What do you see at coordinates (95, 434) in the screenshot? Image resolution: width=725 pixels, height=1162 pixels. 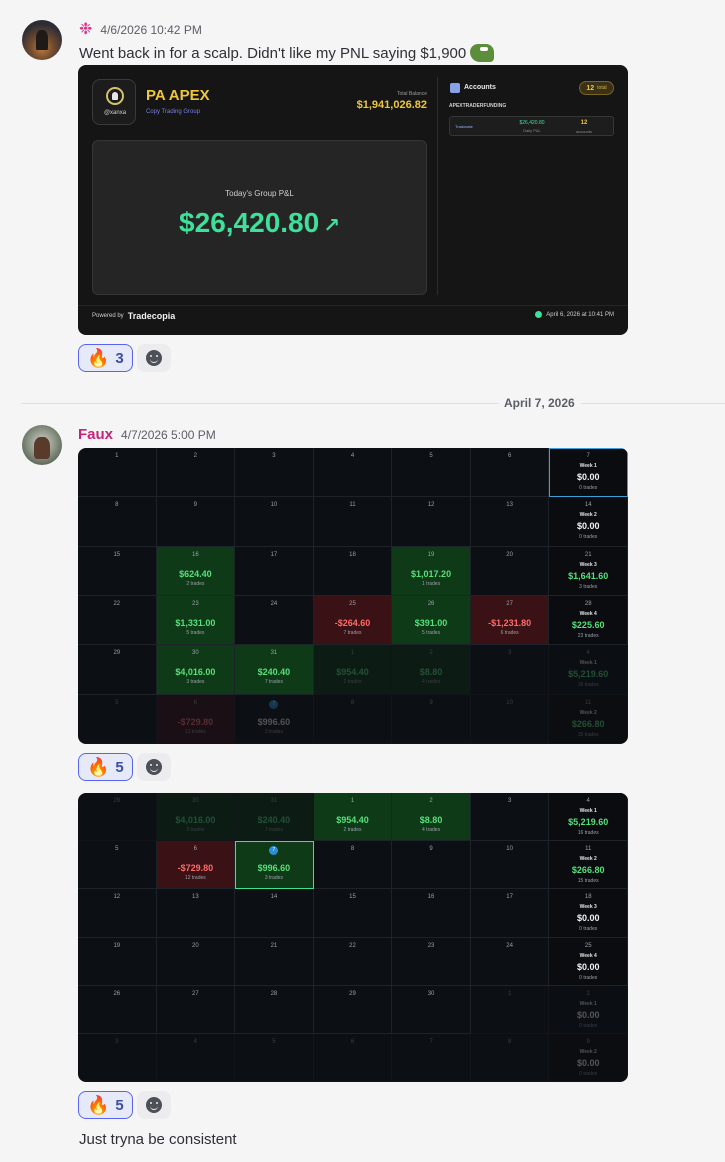 I see `username: Faux` at bounding box center [95, 434].